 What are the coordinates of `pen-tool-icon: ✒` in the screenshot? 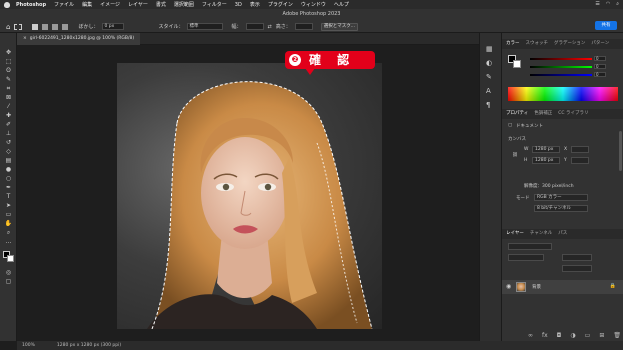 It's located at (8, 187).